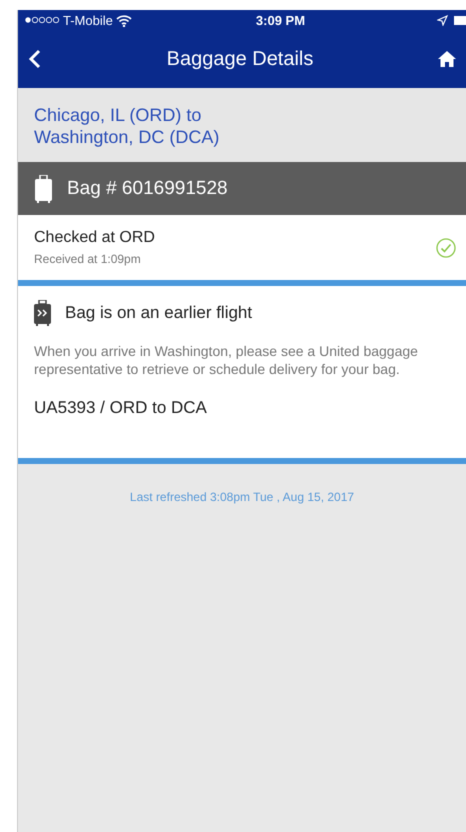 The height and width of the screenshot is (832, 466). What do you see at coordinates (460, 20) in the screenshot?
I see `battery-icon` at bounding box center [460, 20].